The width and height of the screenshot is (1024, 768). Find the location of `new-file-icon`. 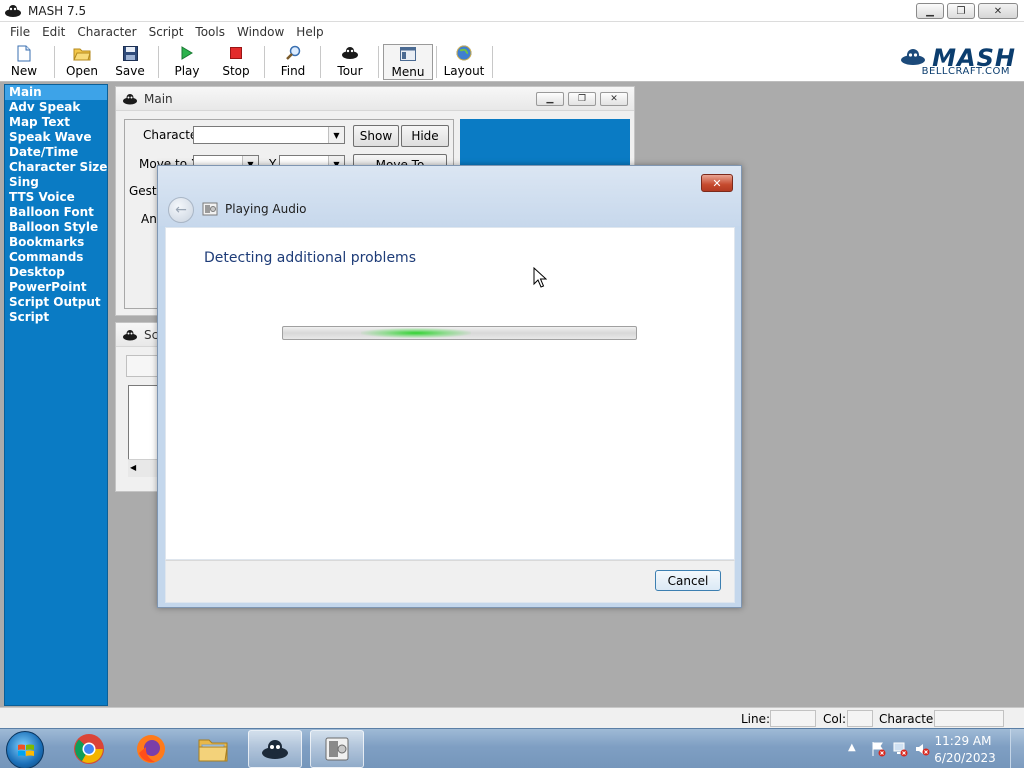

new-file-icon is located at coordinates (24, 53).